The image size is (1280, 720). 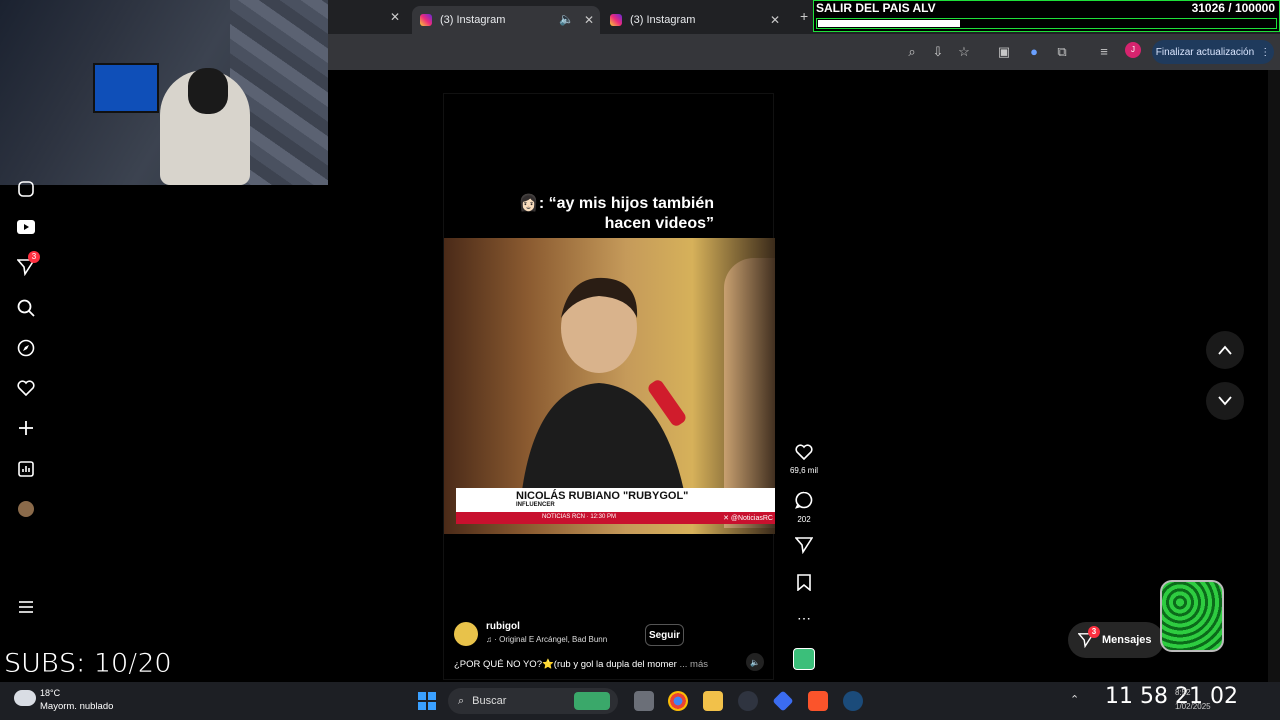 I want to click on windows-start-icon, so click(x=427, y=701).